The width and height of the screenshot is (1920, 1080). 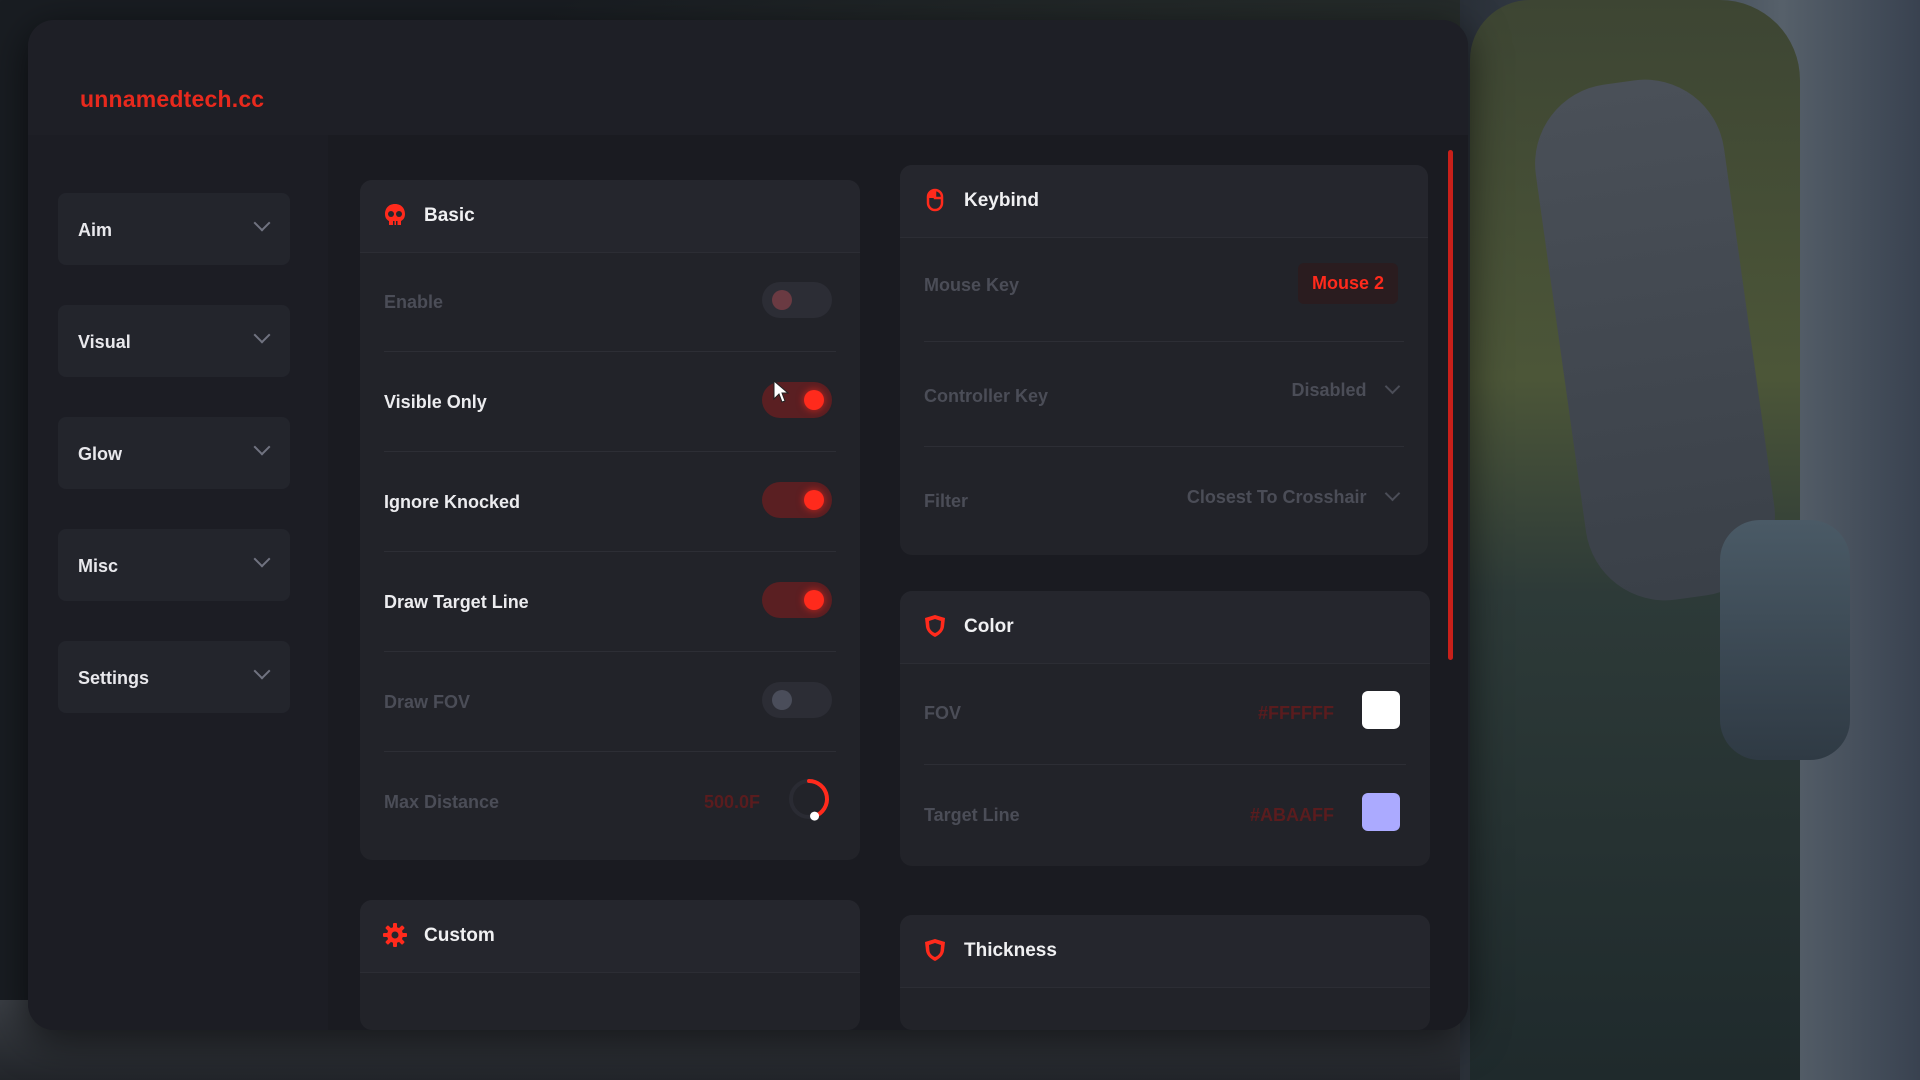 What do you see at coordinates (174, 677) in the screenshot?
I see `sidebar-item-settings: Settings` at bounding box center [174, 677].